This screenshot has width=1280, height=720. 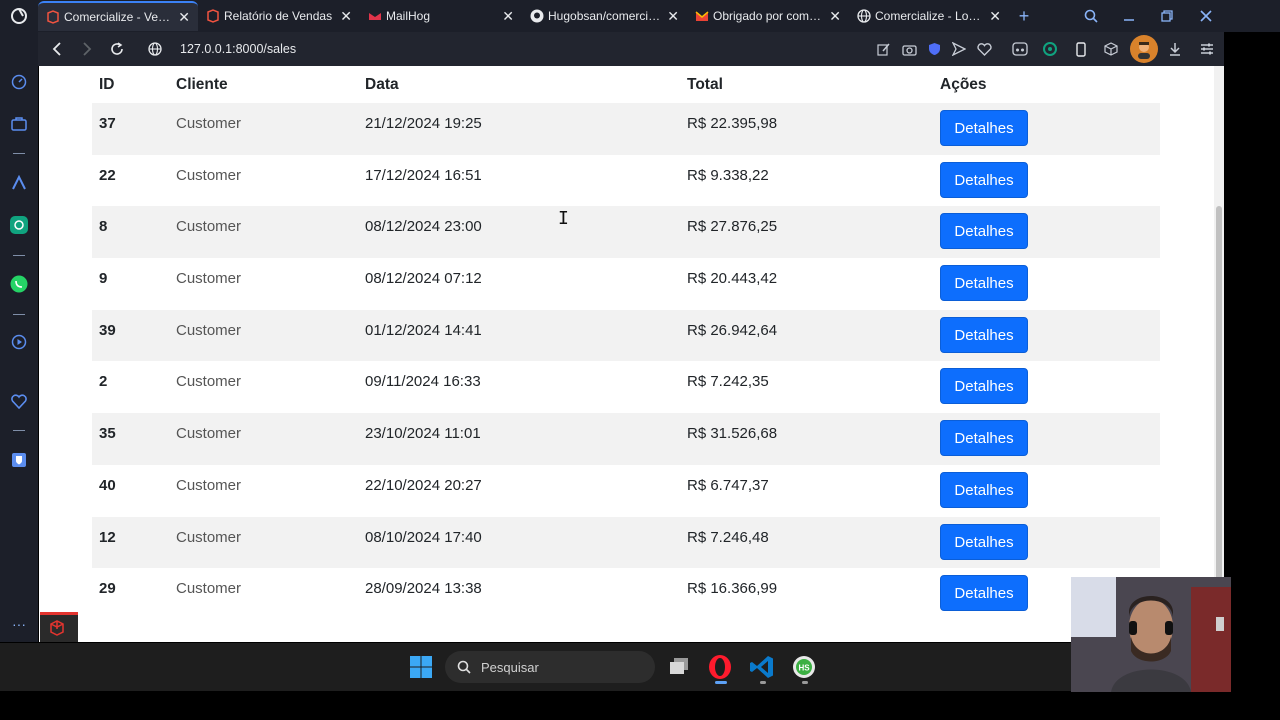 What do you see at coordinates (721, 682) in the screenshot?
I see `active-app-indicator` at bounding box center [721, 682].